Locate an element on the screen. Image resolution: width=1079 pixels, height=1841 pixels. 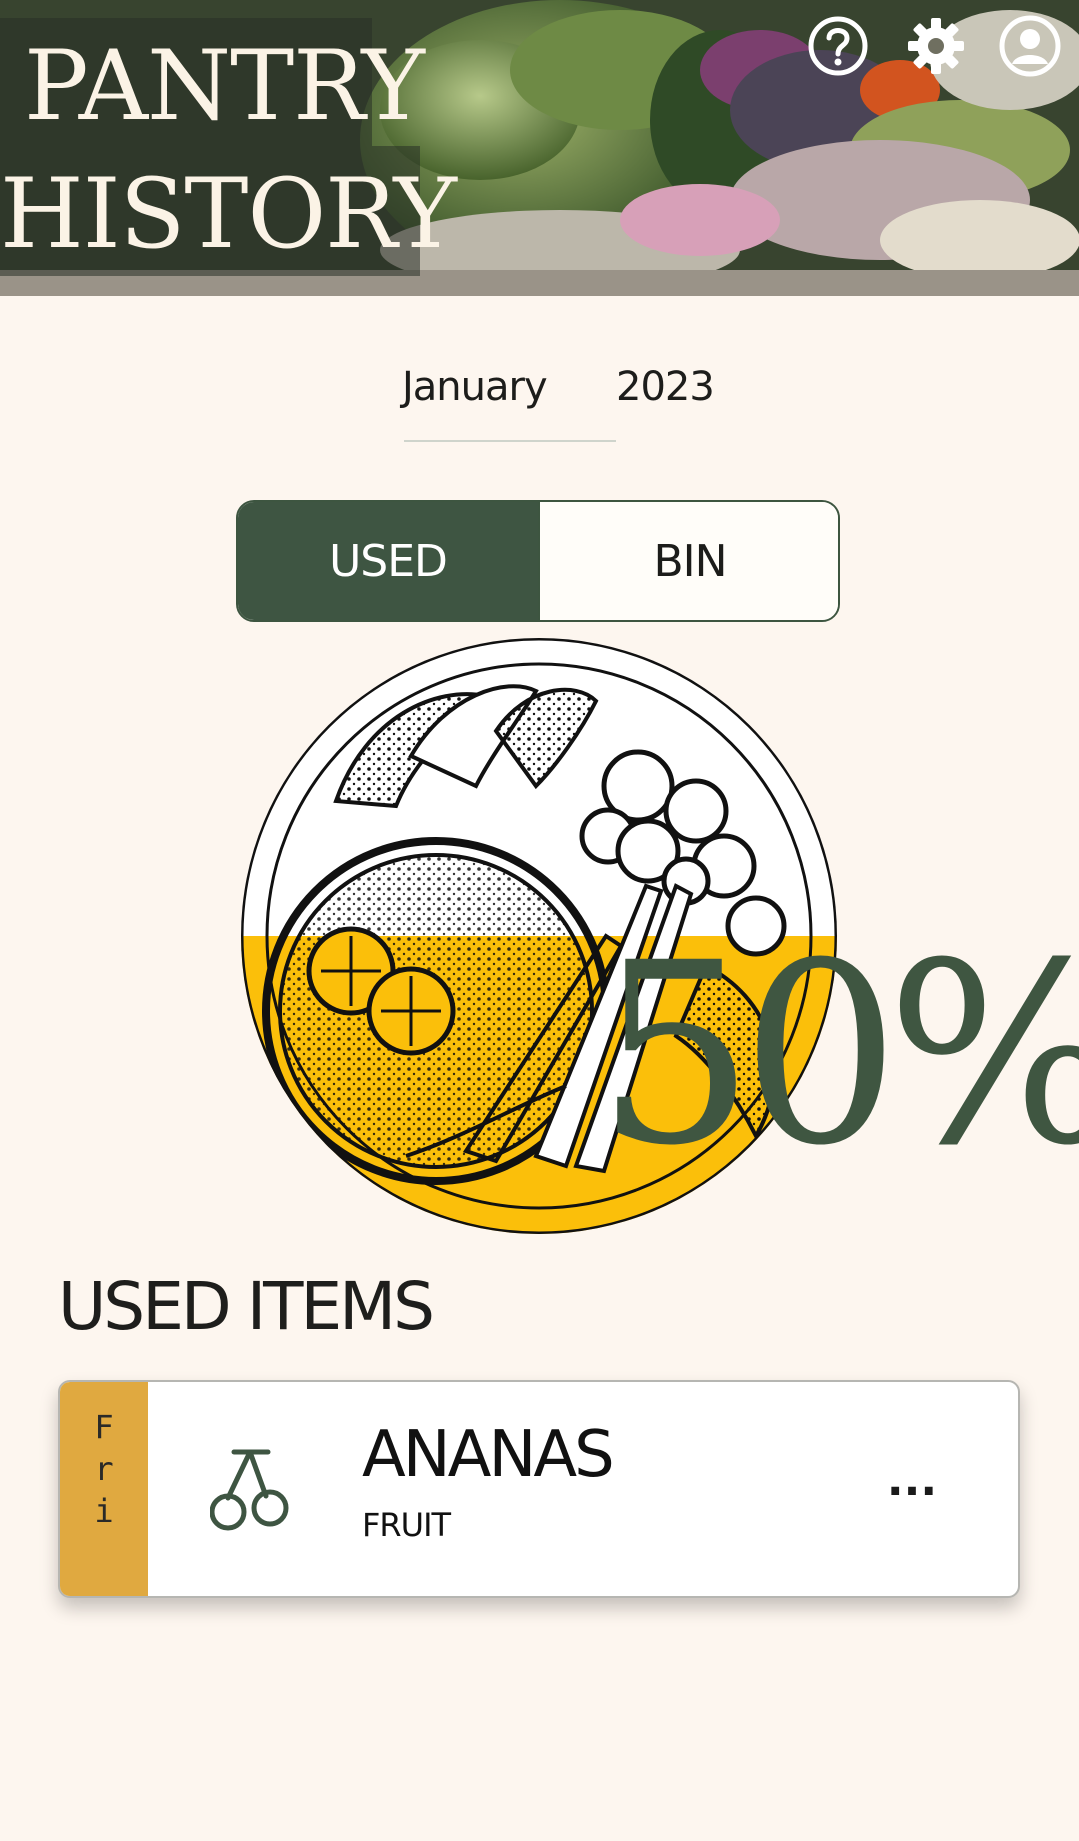
year-selector: 2023 is located at coordinates (665, 387).